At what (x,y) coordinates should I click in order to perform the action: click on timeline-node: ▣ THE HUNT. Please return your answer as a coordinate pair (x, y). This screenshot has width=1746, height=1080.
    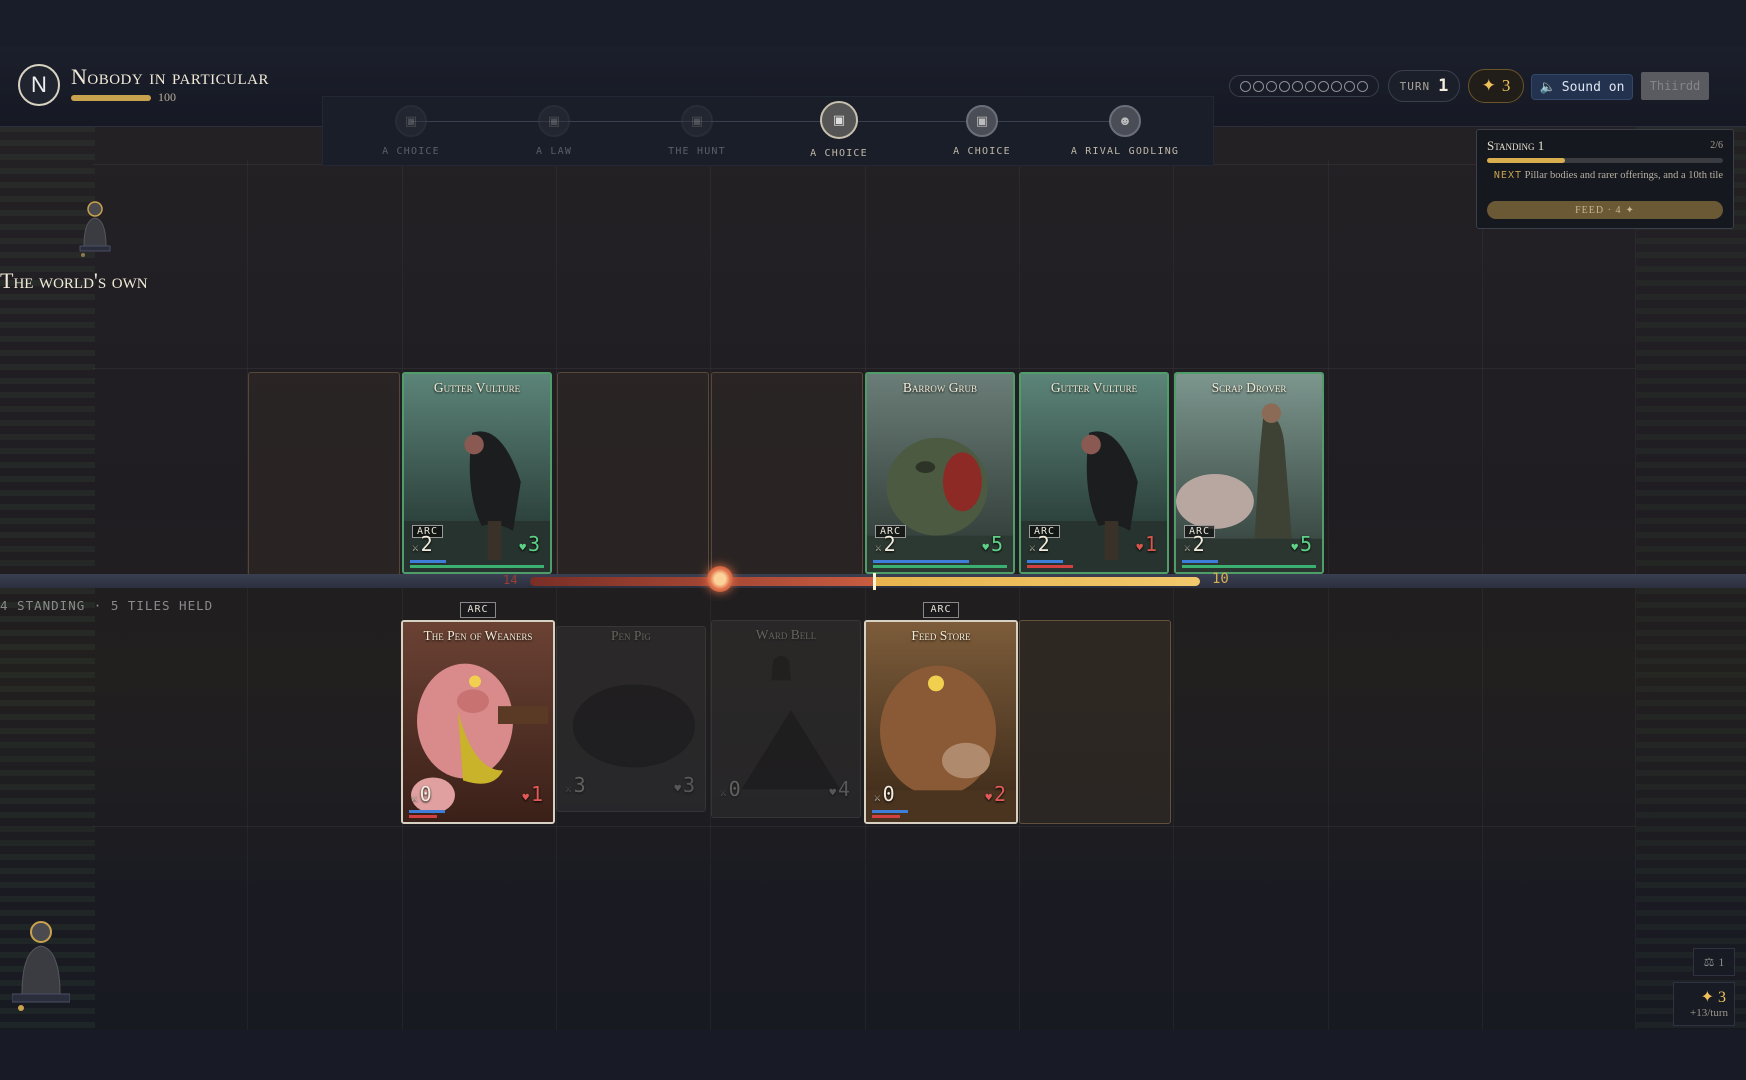
    Looking at the image, I should click on (697, 131).